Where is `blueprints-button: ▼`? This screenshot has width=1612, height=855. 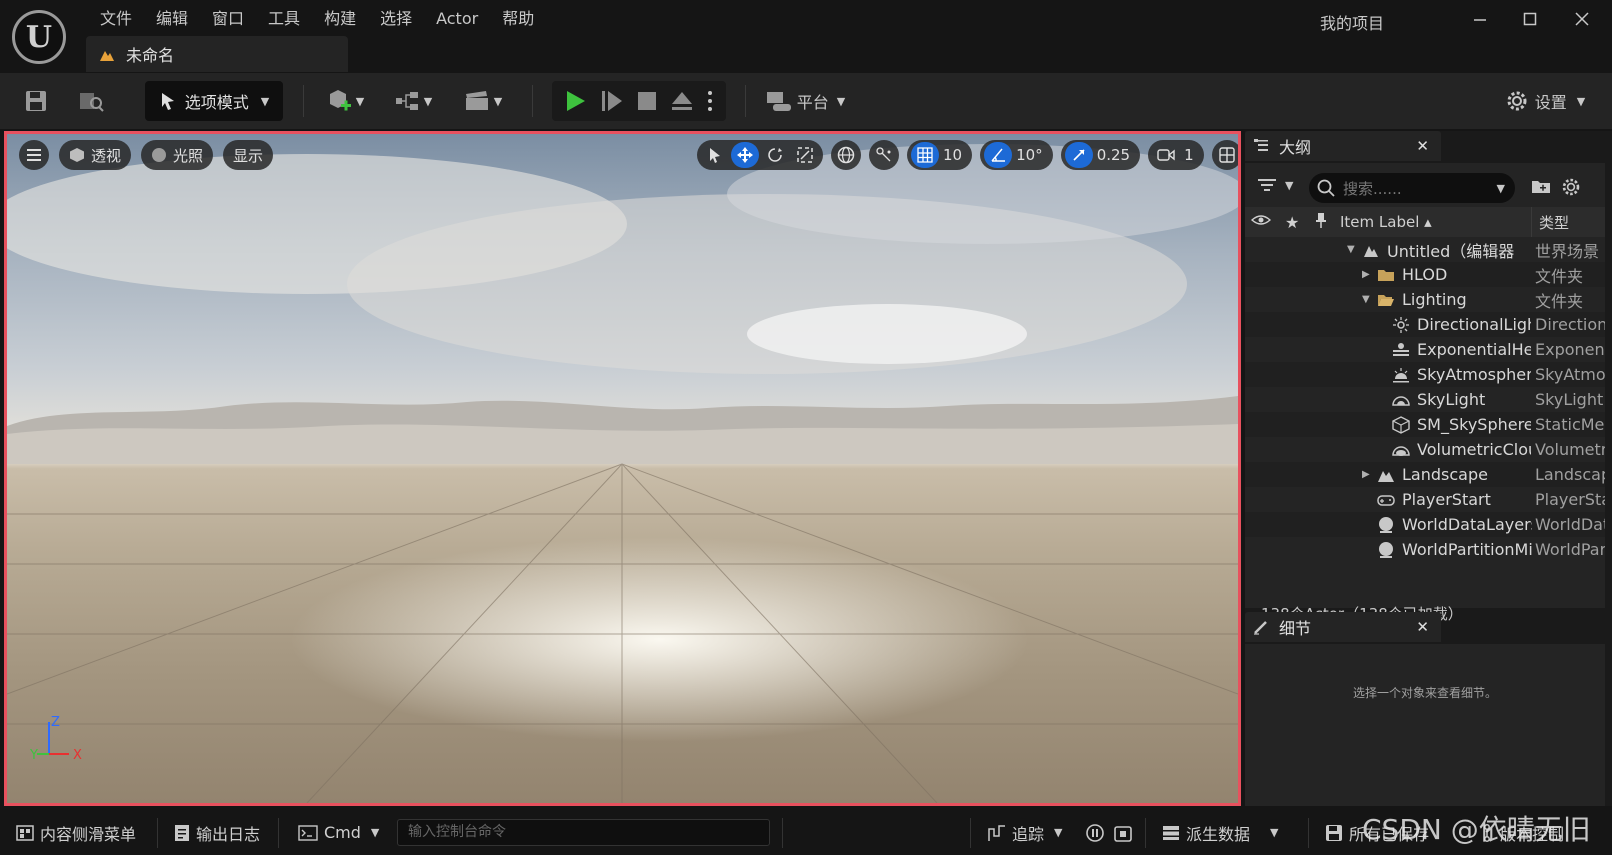 blueprints-button: ▼ is located at coordinates (413, 101).